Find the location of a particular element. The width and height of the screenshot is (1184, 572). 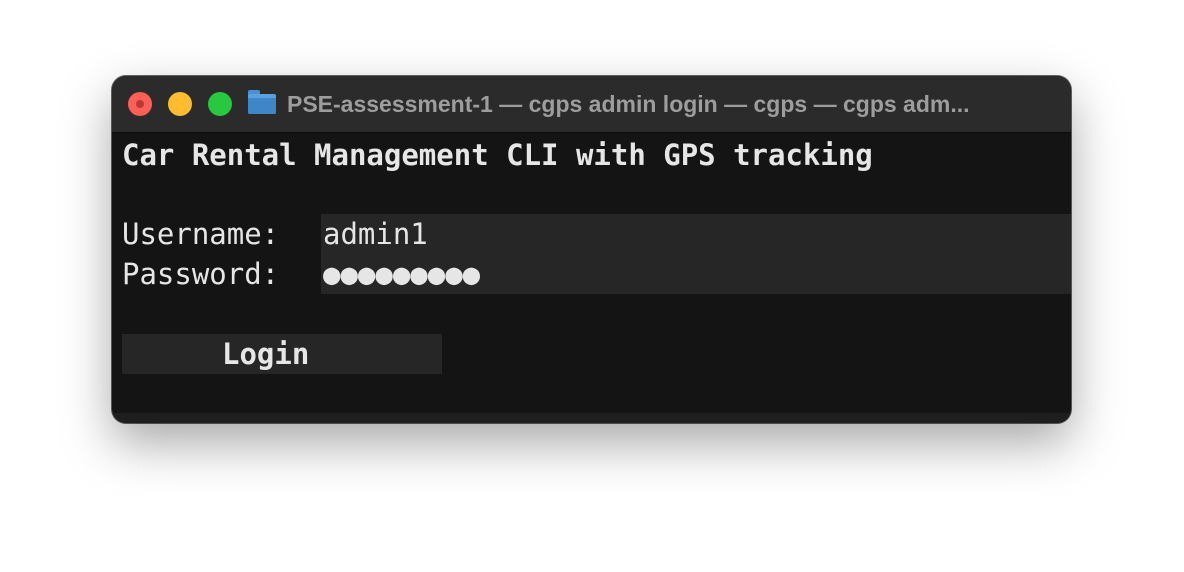

maximize-window-button is located at coordinates (220, 104).